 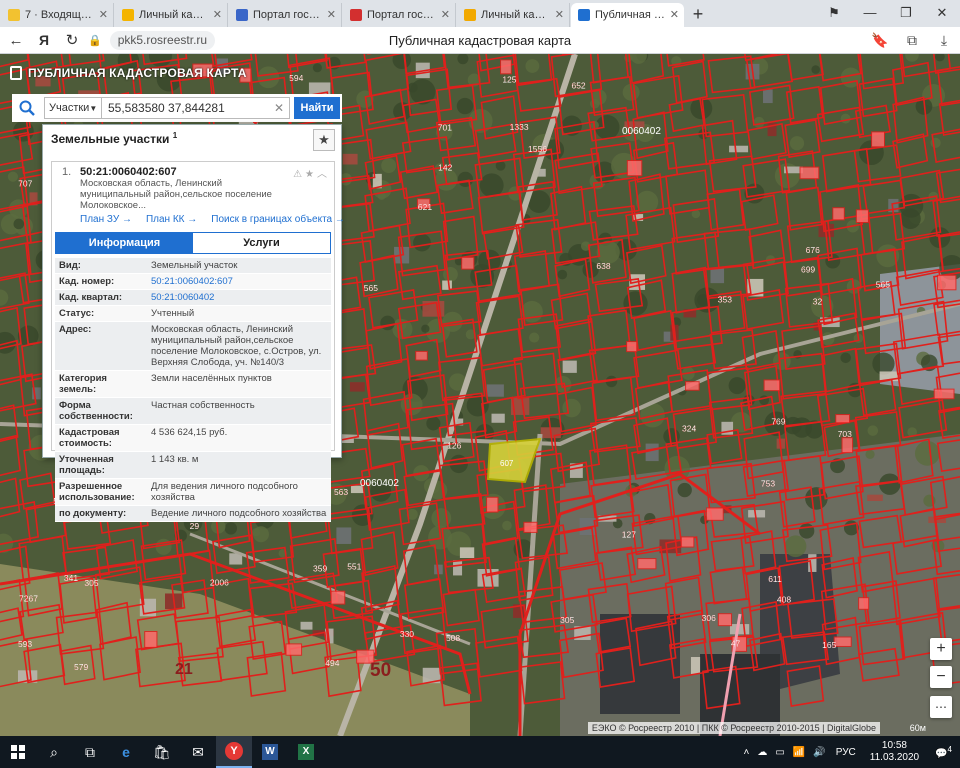 What do you see at coordinates (198, 752) in the screenshot?
I see `mail-icon: ✉` at bounding box center [198, 752].